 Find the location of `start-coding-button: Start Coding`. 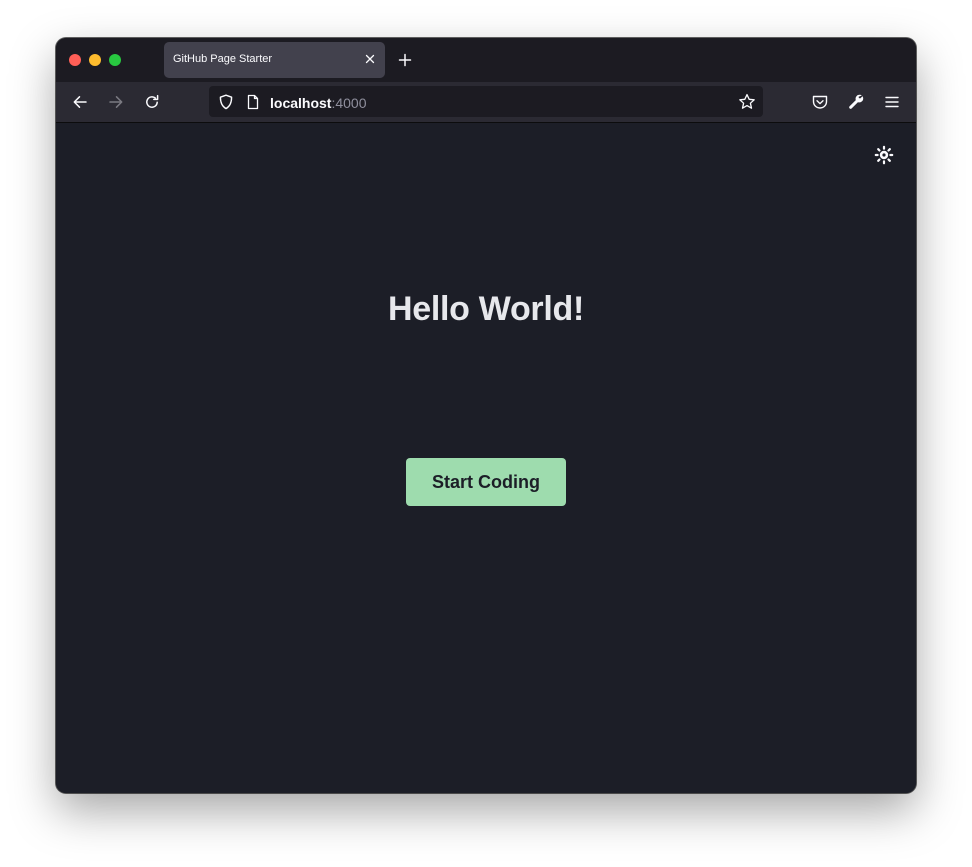

start-coding-button: Start Coding is located at coordinates (486, 482).